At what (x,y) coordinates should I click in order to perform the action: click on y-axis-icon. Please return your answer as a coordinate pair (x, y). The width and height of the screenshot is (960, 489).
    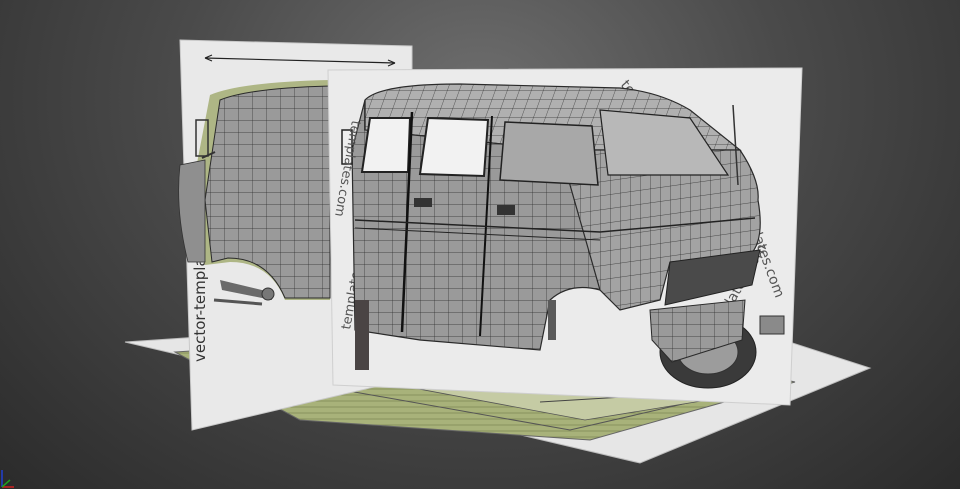
    Looking at the image, I should click on (6, 483).